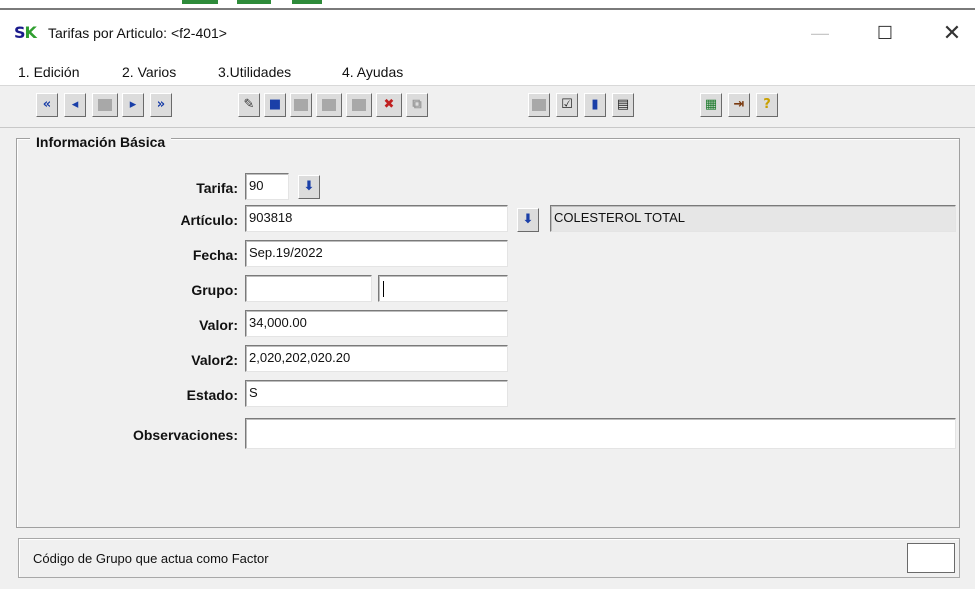 Image resolution: width=975 pixels, height=589 pixels. Describe the element at coordinates (600, 433) in the screenshot. I see `observaciones-input` at that location.